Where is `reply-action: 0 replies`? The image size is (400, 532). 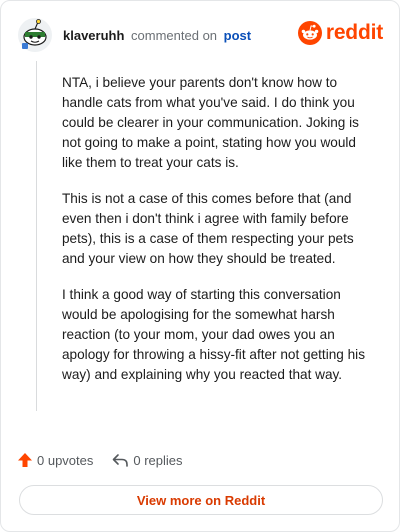
reply-action: 0 replies is located at coordinates (147, 460).